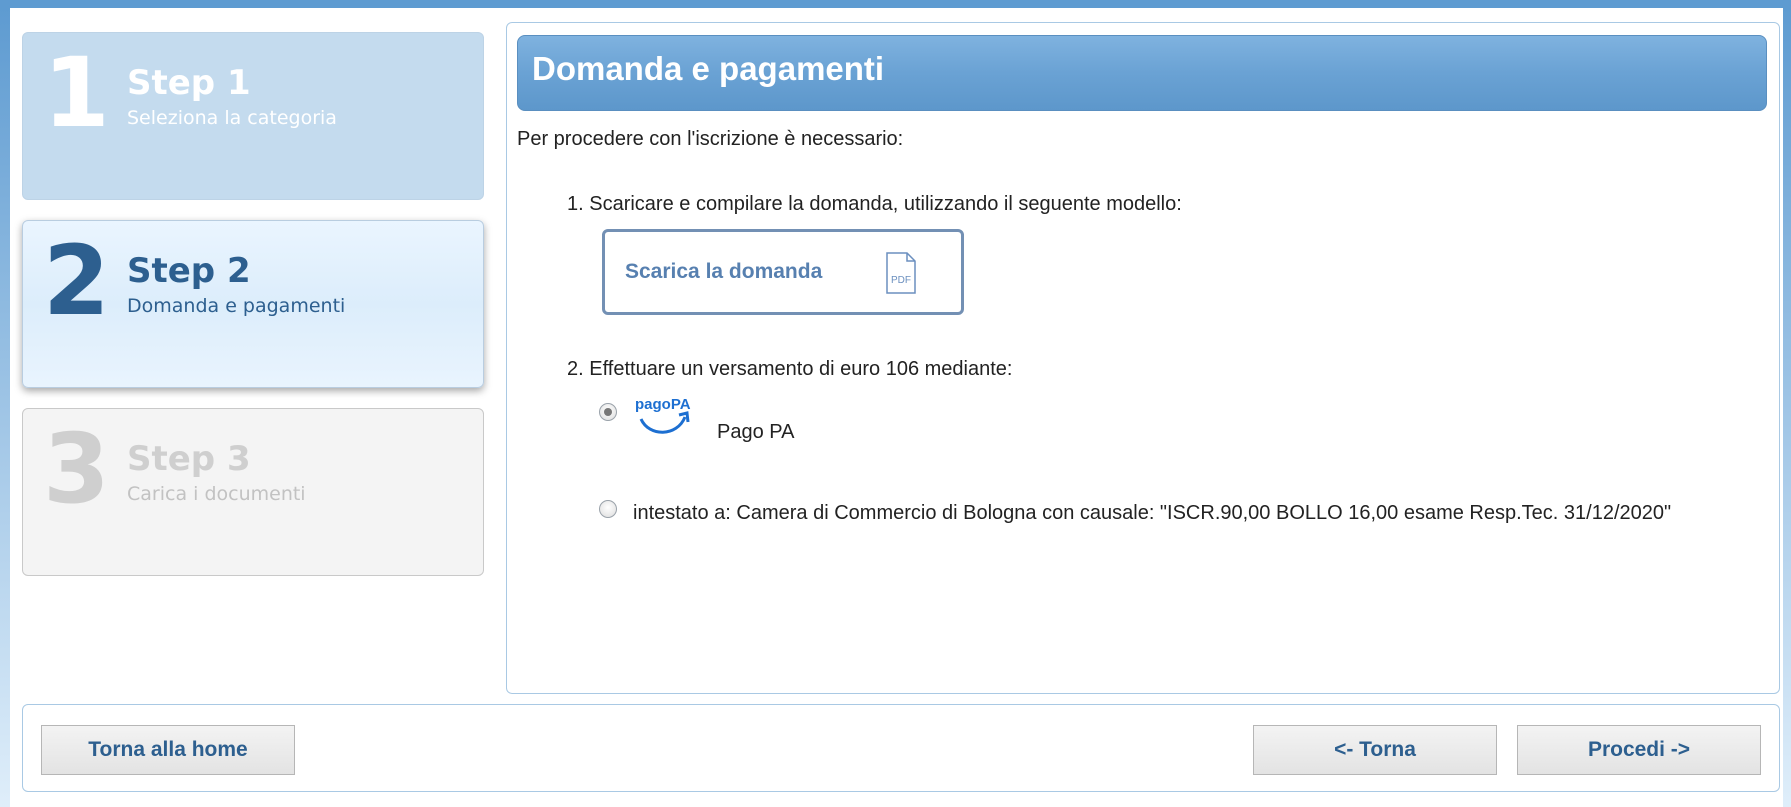 Image resolution: width=1791 pixels, height=807 pixels. What do you see at coordinates (189, 83) in the screenshot?
I see `step-title: Step 1` at bounding box center [189, 83].